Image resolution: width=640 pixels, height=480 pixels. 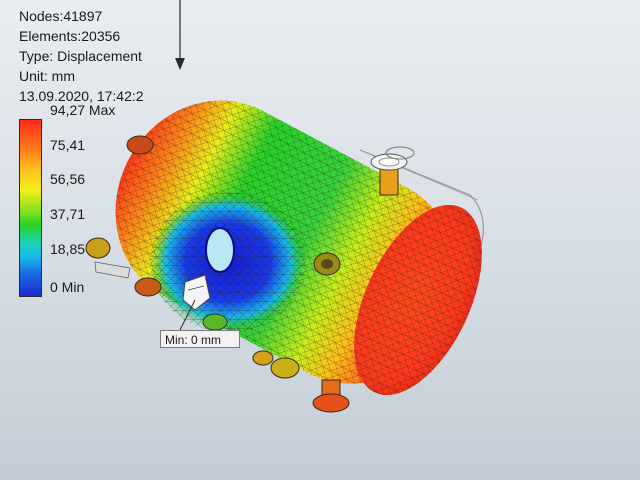 I want to click on nozzle-left-upper, so click(x=140, y=145).